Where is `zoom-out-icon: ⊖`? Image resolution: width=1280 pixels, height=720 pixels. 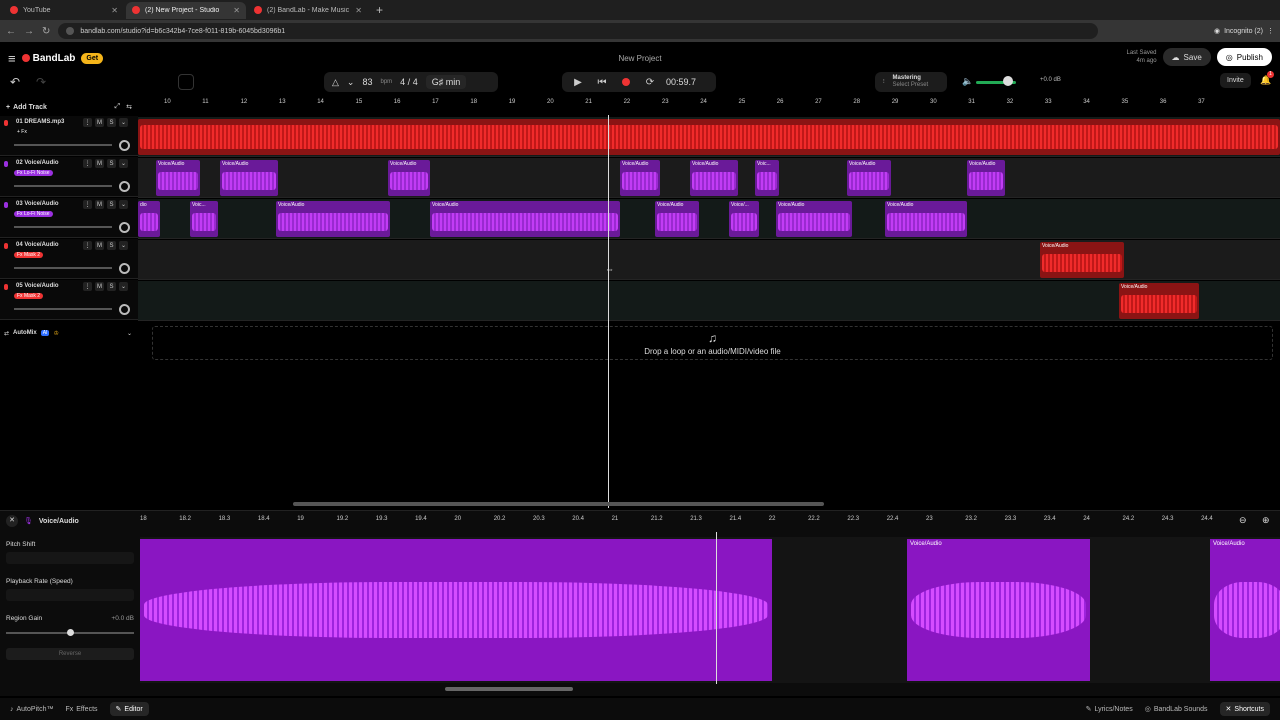 zoom-out-icon: ⊖ is located at coordinates (1243, 520).